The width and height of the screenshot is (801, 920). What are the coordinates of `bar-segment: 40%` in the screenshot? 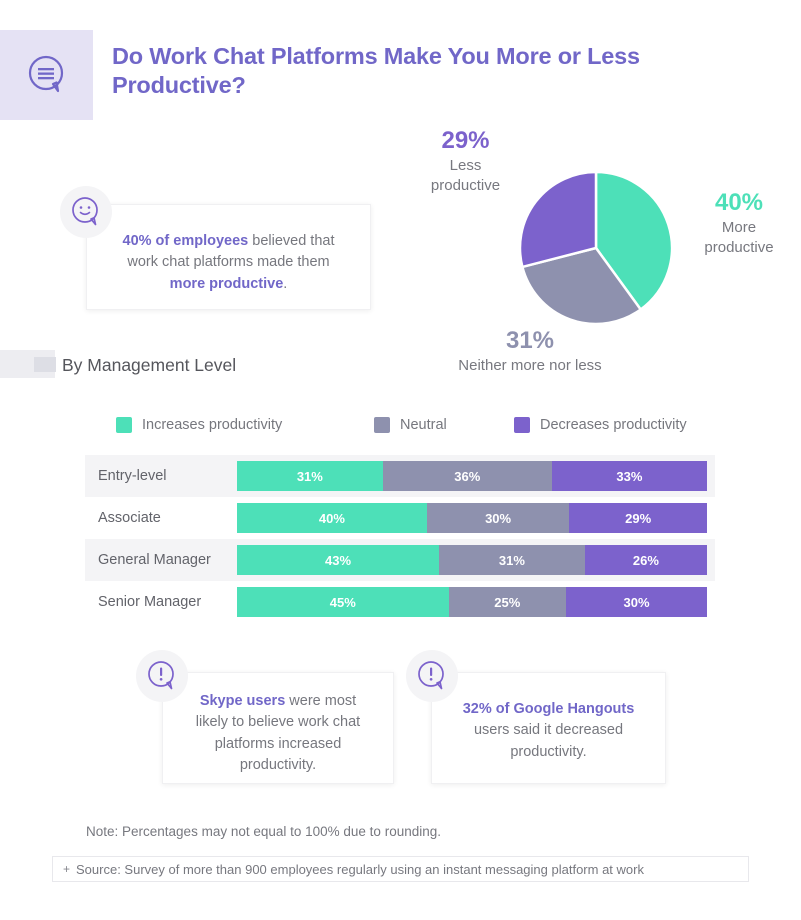 It's located at (332, 518).